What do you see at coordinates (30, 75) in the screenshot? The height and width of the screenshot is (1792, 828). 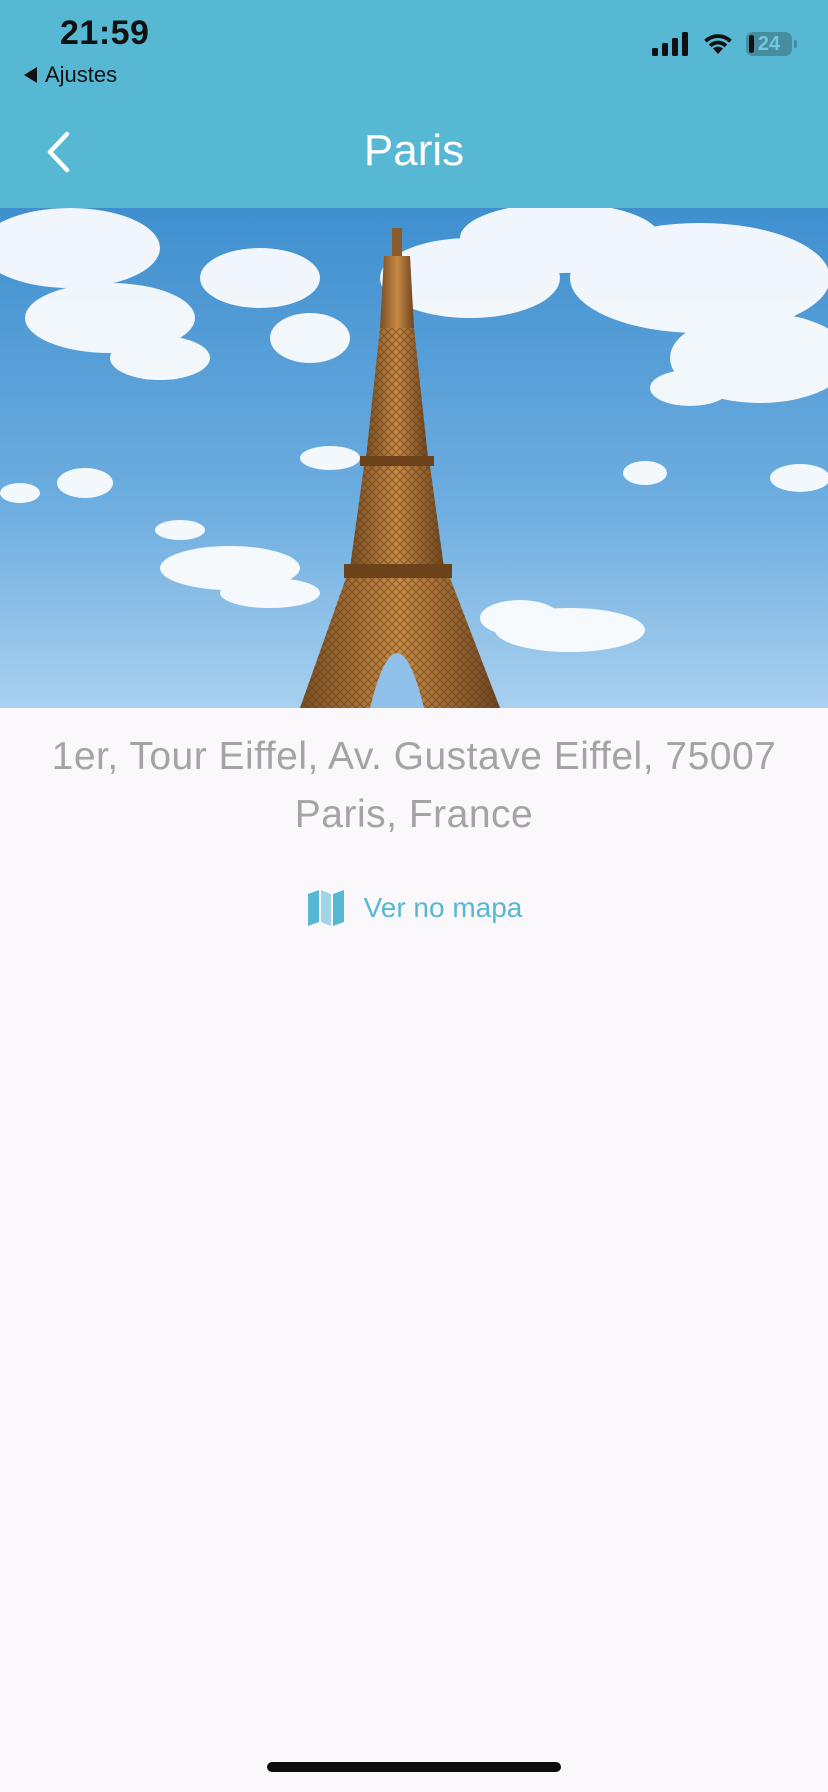 I see `back-triangle-icon` at bounding box center [30, 75].